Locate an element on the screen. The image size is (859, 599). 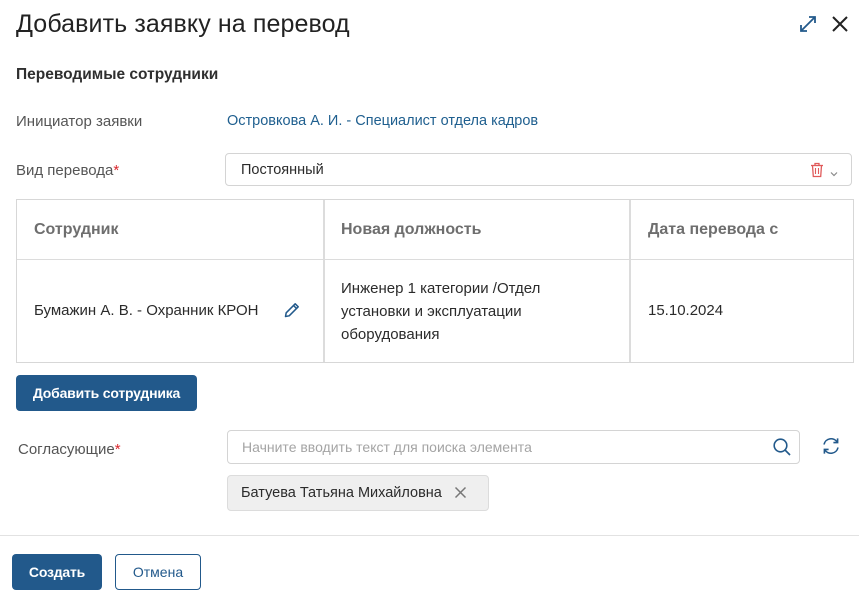
approvers-search-input is located at coordinates (502, 447).